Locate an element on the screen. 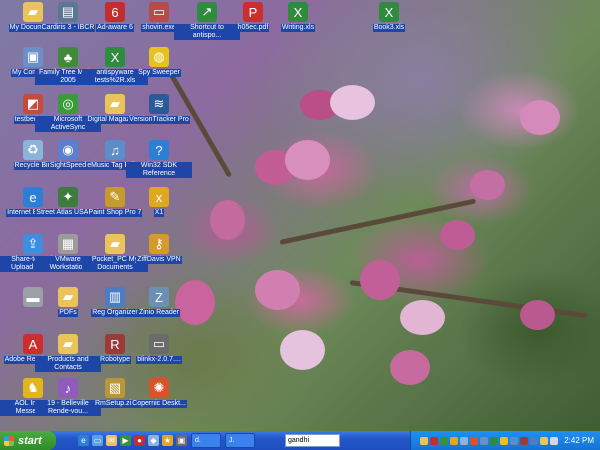  desktop-icon: ≋ VersionTracker Pro is located at coordinates (159, 118).